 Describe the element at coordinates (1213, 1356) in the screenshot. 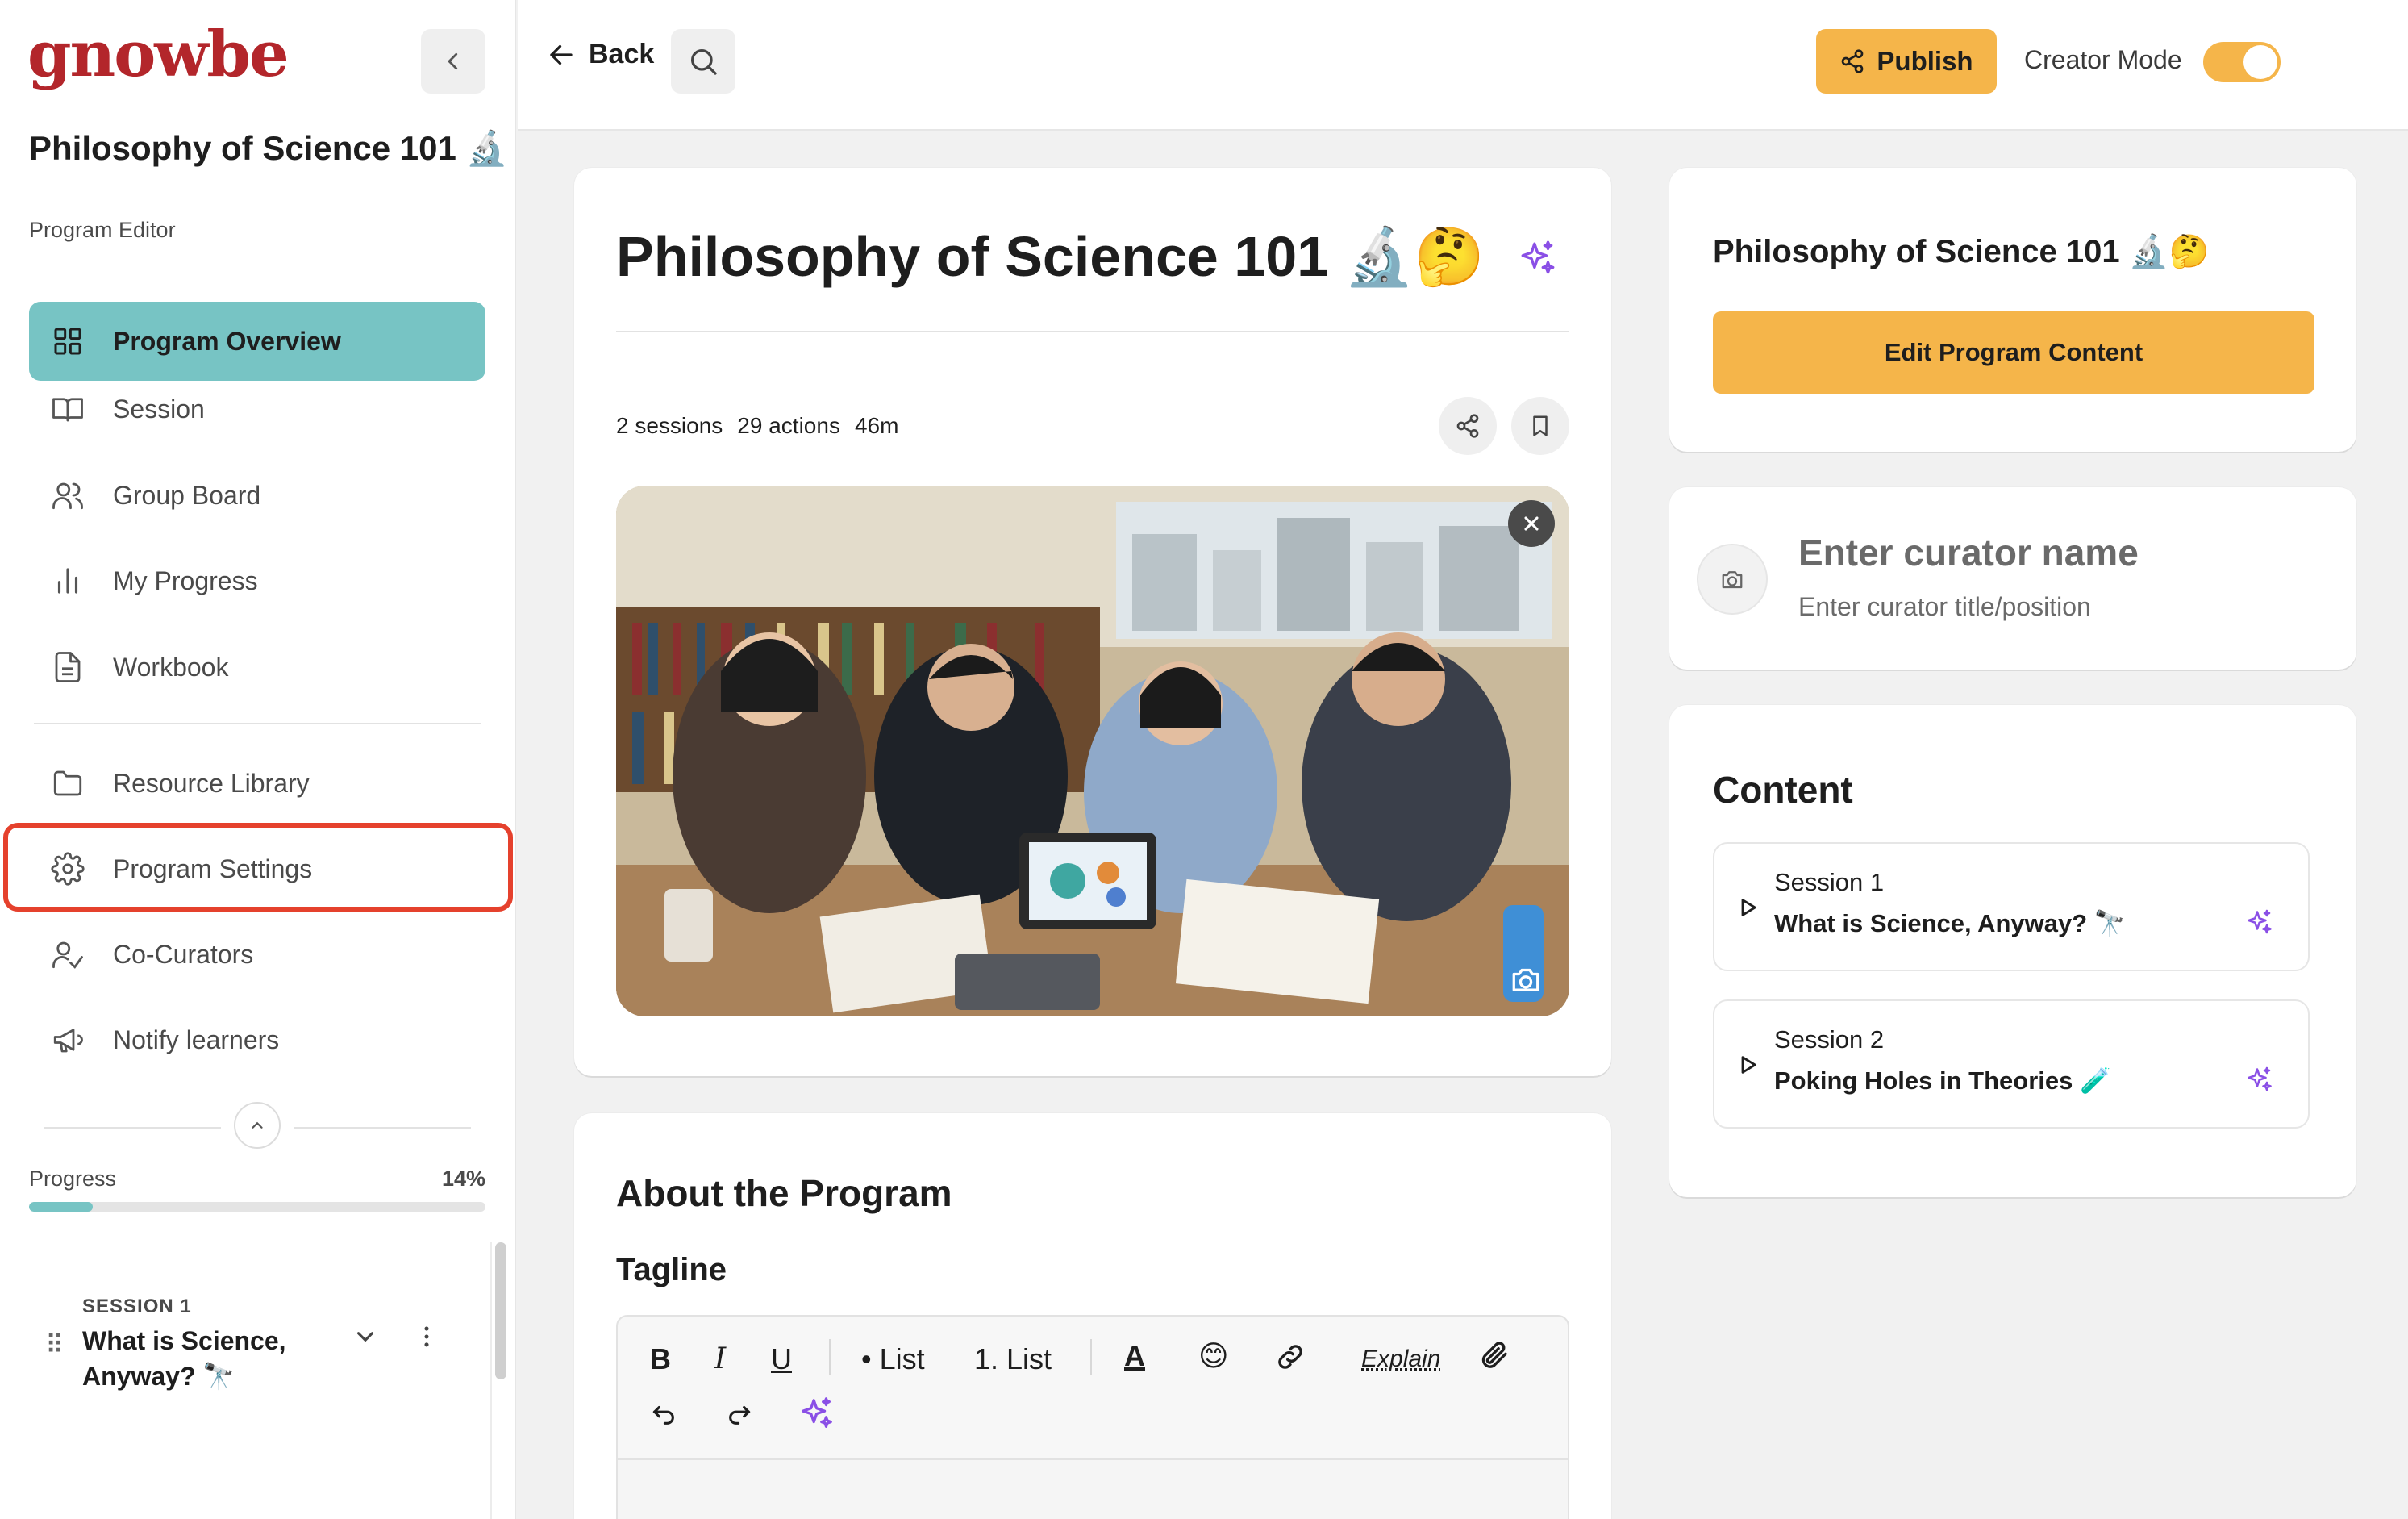

I see `emoji-button: 😊` at that location.